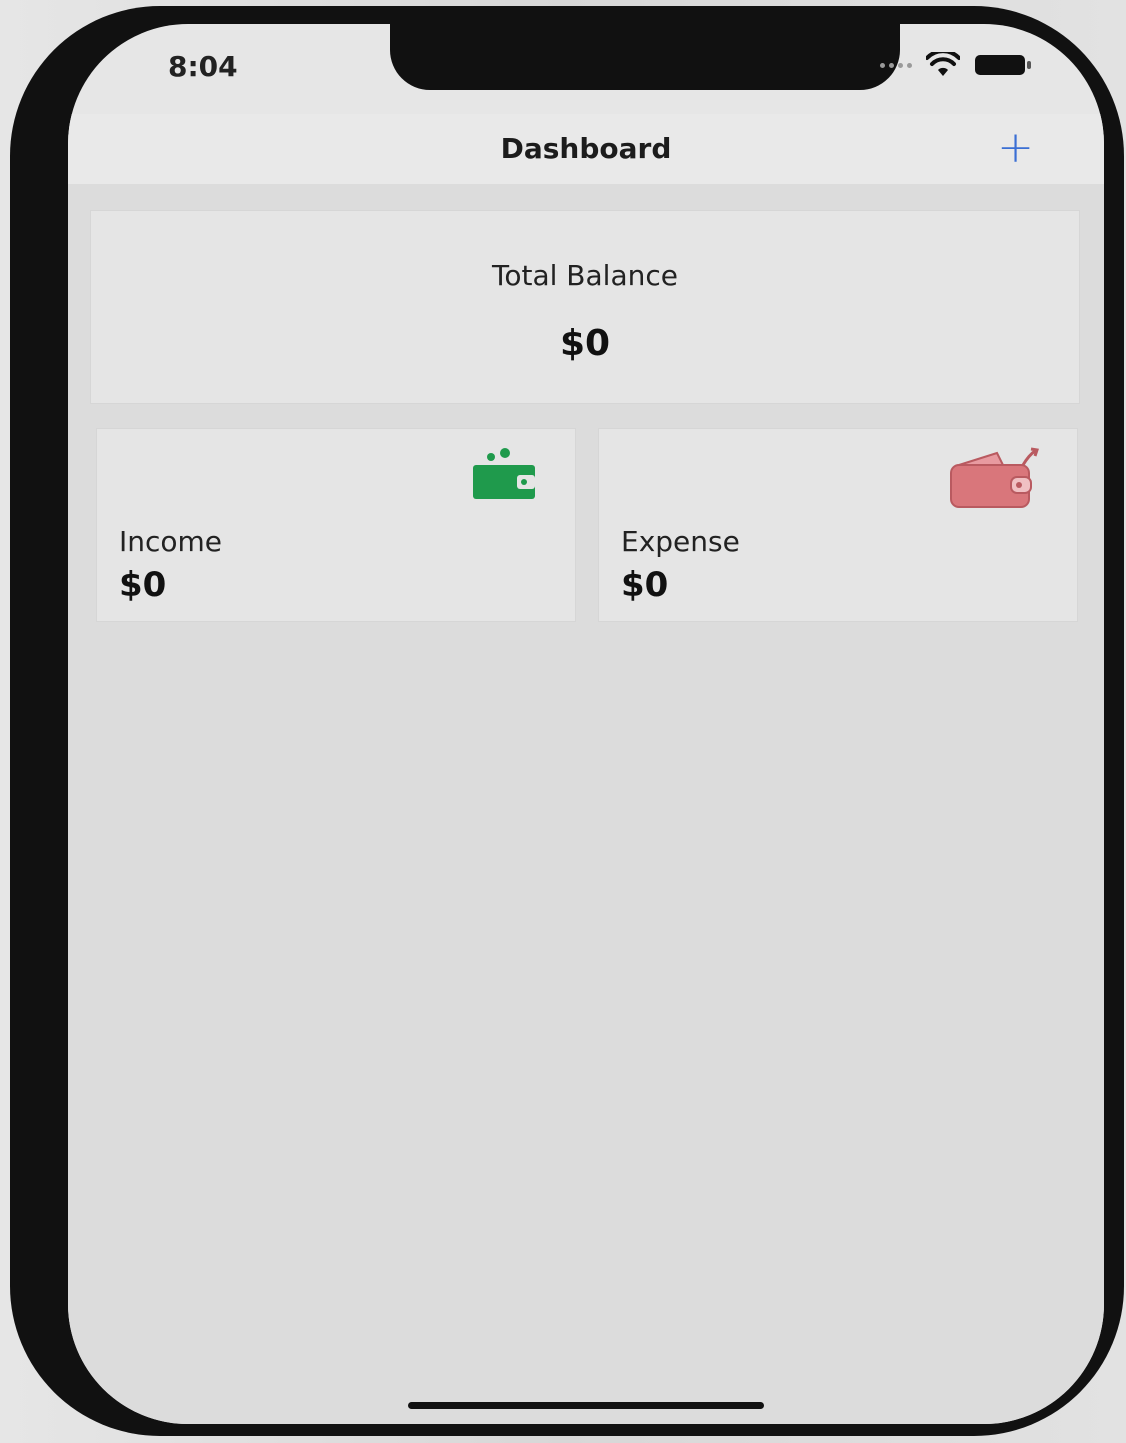 Image resolution: width=1126 pixels, height=1443 pixels. What do you see at coordinates (1015, 148) in the screenshot?
I see `add-button: +` at bounding box center [1015, 148].